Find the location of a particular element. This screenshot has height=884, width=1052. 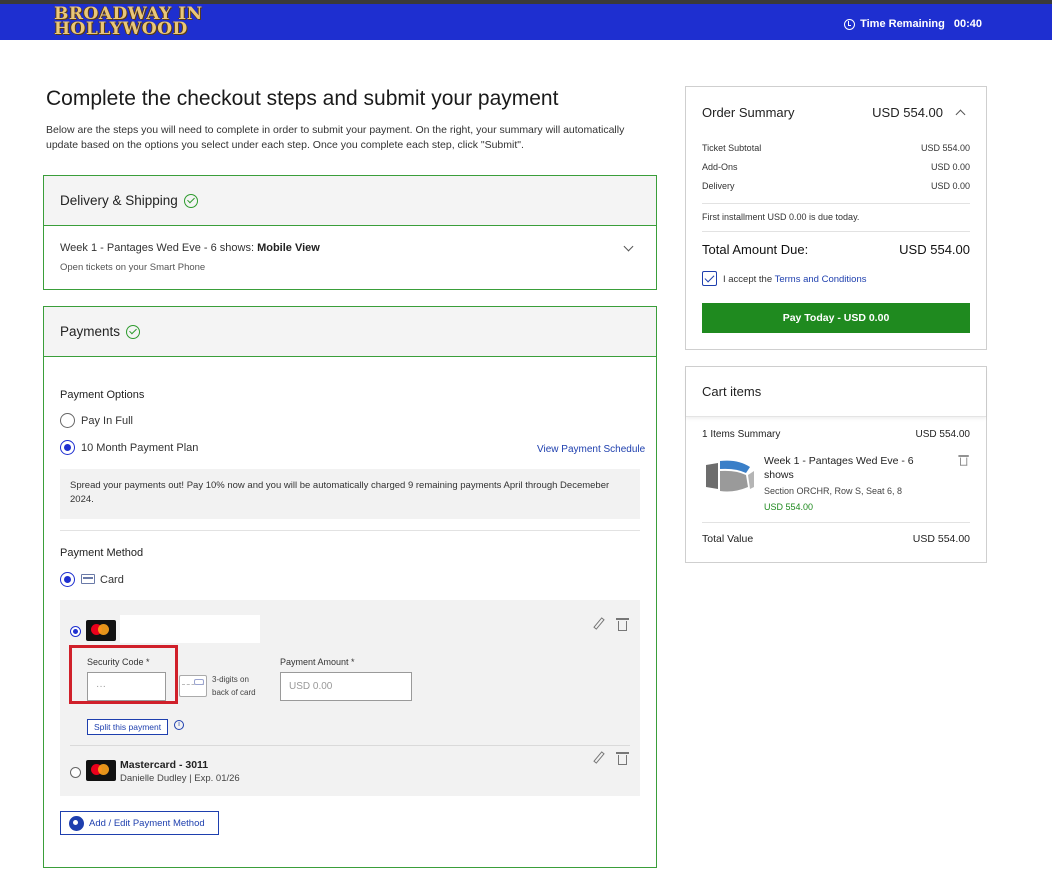

add-edit-payment-method-label: Add / Edit Payment Method is located at coordinates (147, 823).